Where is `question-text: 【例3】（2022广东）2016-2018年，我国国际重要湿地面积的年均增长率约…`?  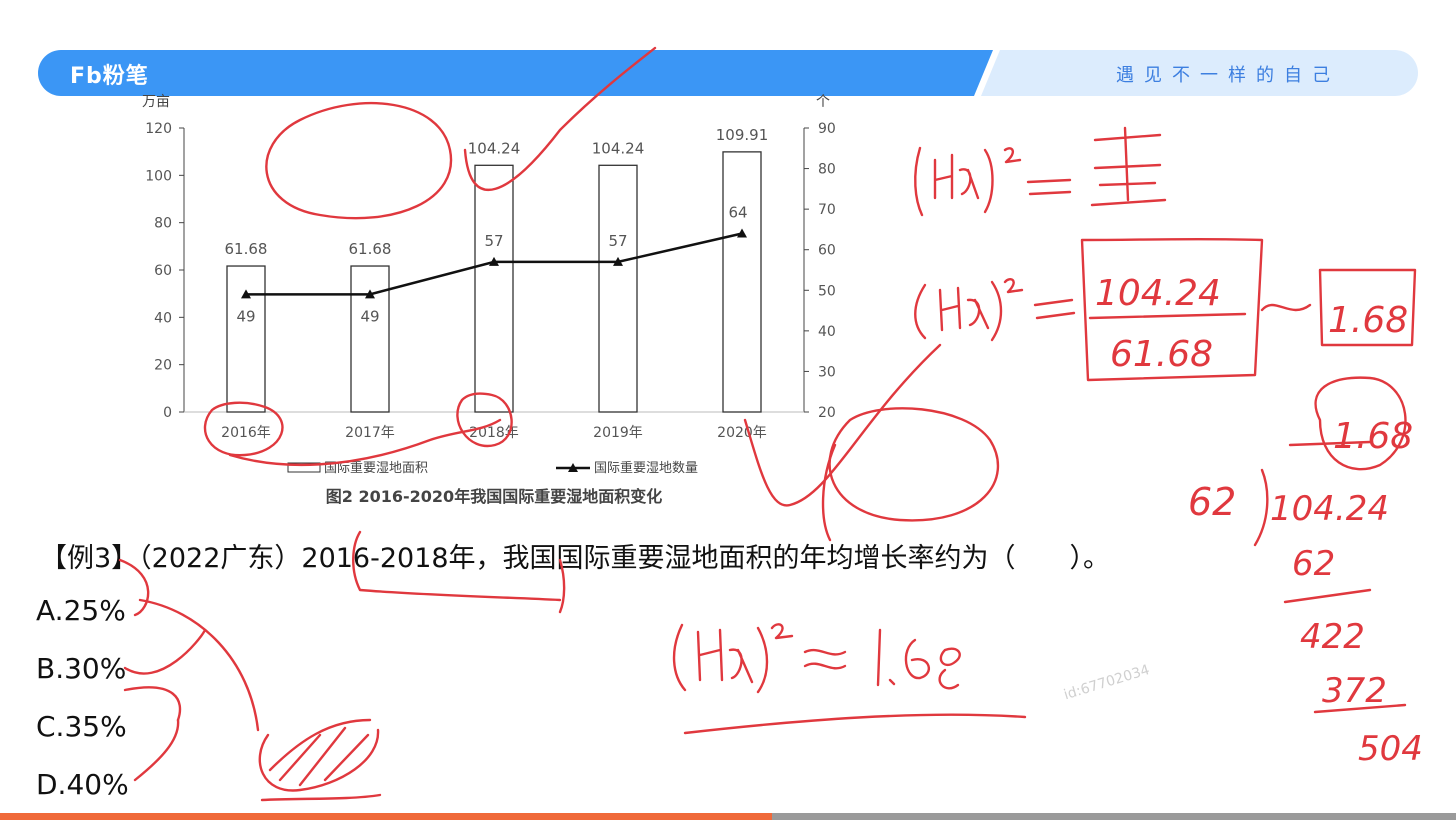
question-text: 【例3】（2022广东）2016-2018年，我国国际重要湿地面积的年均增长率约… is located at coordinates (575, 558).